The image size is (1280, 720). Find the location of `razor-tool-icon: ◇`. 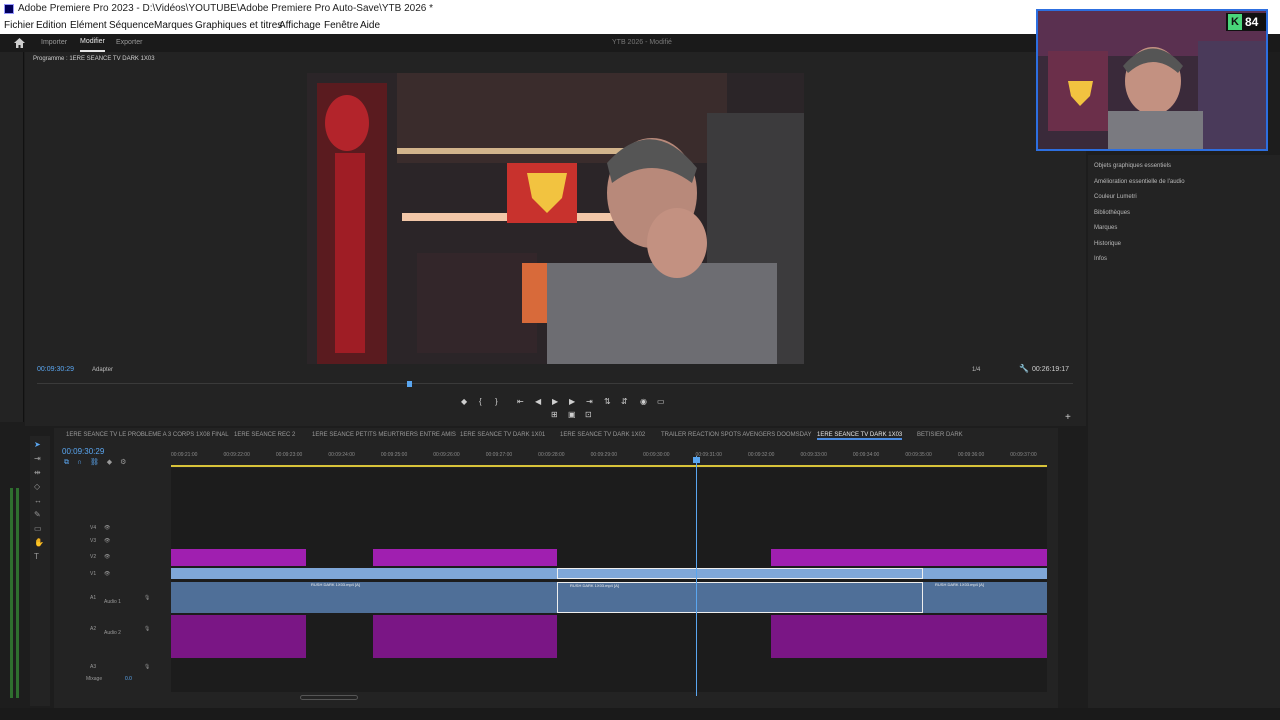

razor-tool-icon: ◇ is located at coordinates (37, 486).